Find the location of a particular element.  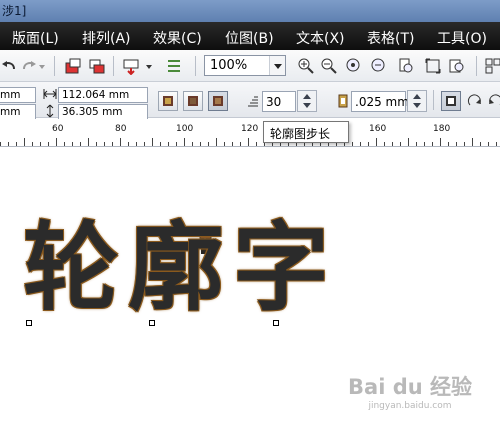

chevron-down-icon is located at coordinates (277, 65).